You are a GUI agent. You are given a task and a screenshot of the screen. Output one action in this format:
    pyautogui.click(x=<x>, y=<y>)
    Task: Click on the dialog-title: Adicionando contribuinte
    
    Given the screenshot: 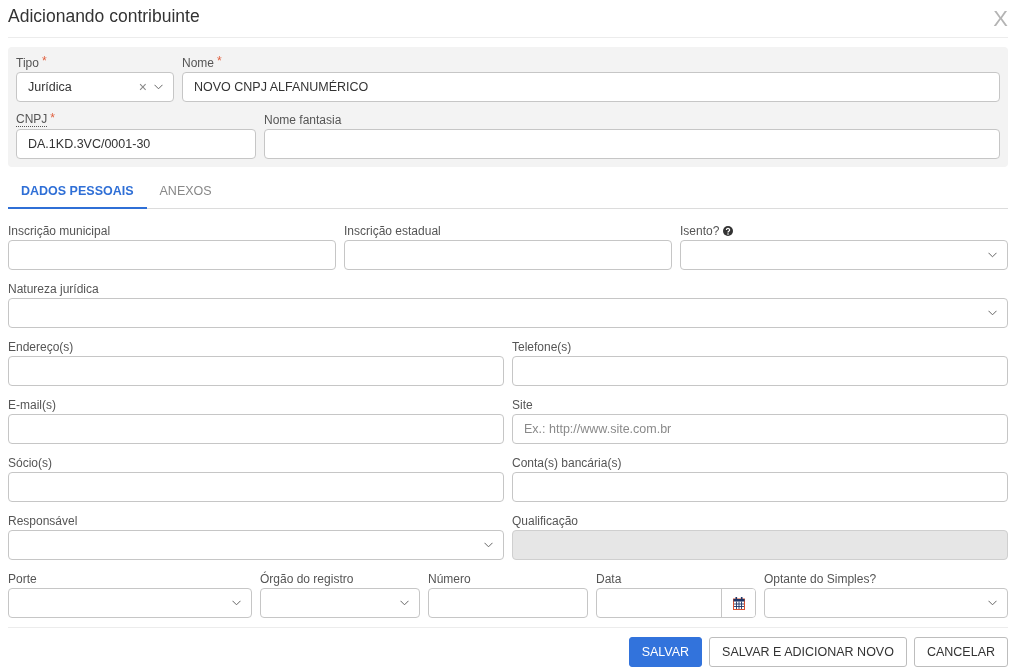 What is the action you would take?
    pyautogui.click(x=104, y=16)
    